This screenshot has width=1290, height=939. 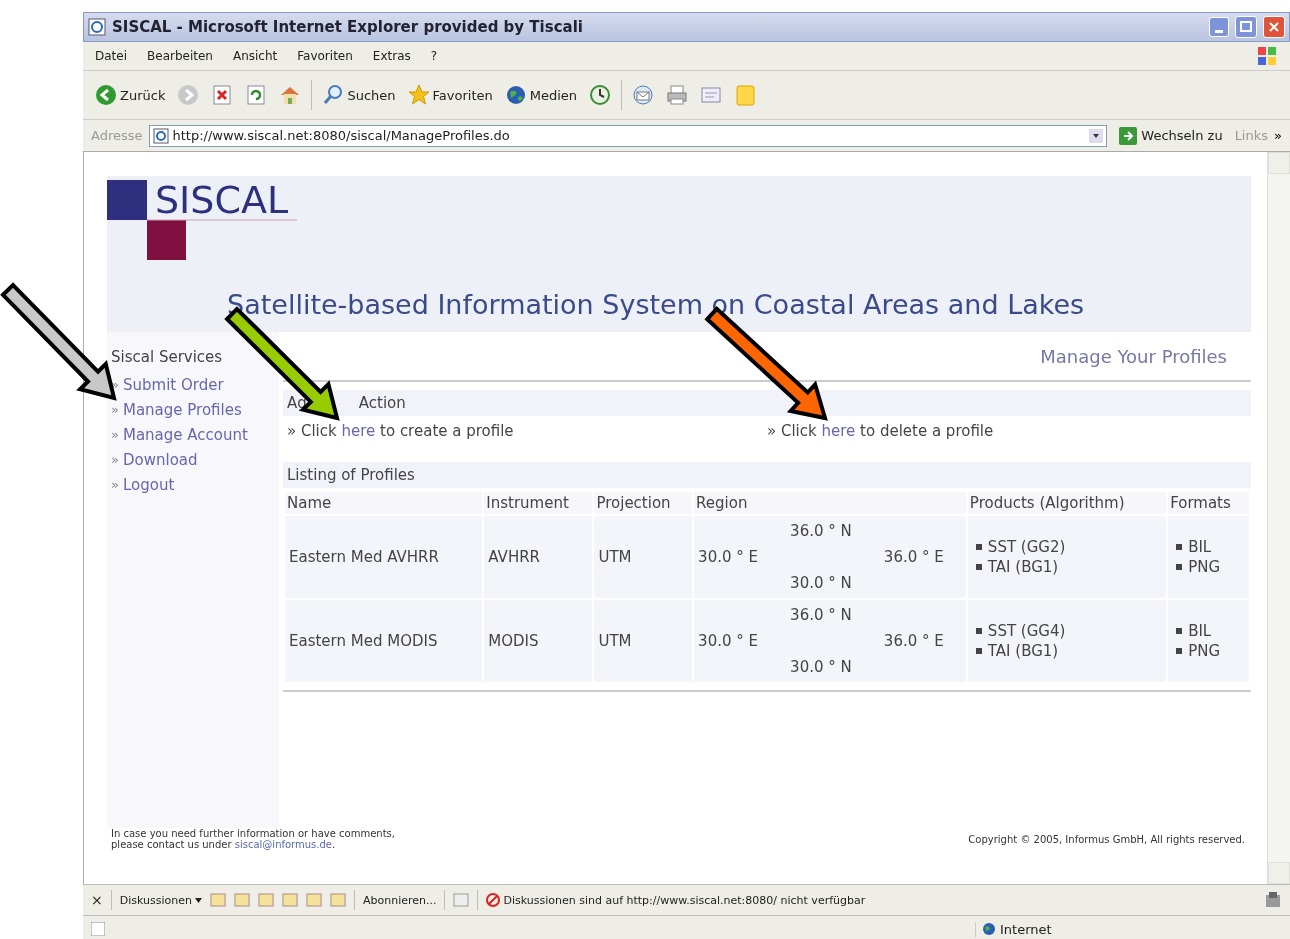 I want to click on column-header: Instrument, so click(x=538, y=503).